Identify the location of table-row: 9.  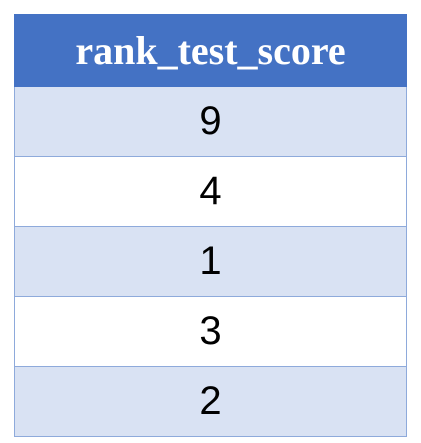
(210, 121).